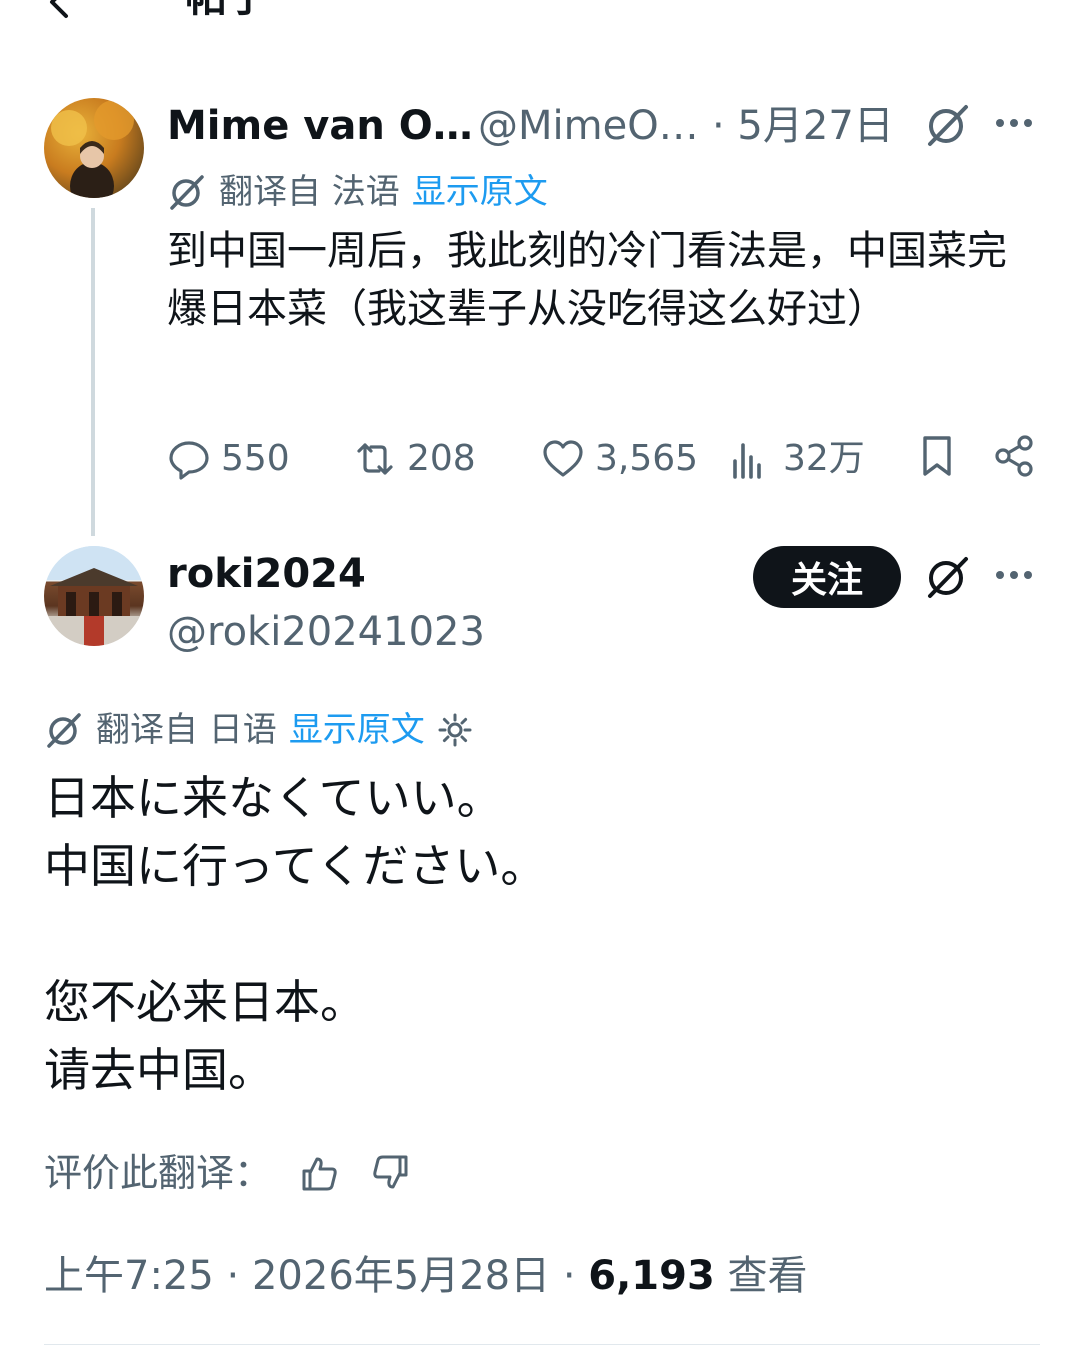  What do you see at coordinates (159, 1070) in the screenshot?
I see `post-line: 请去中国。` at bounding box center [159, 1070].